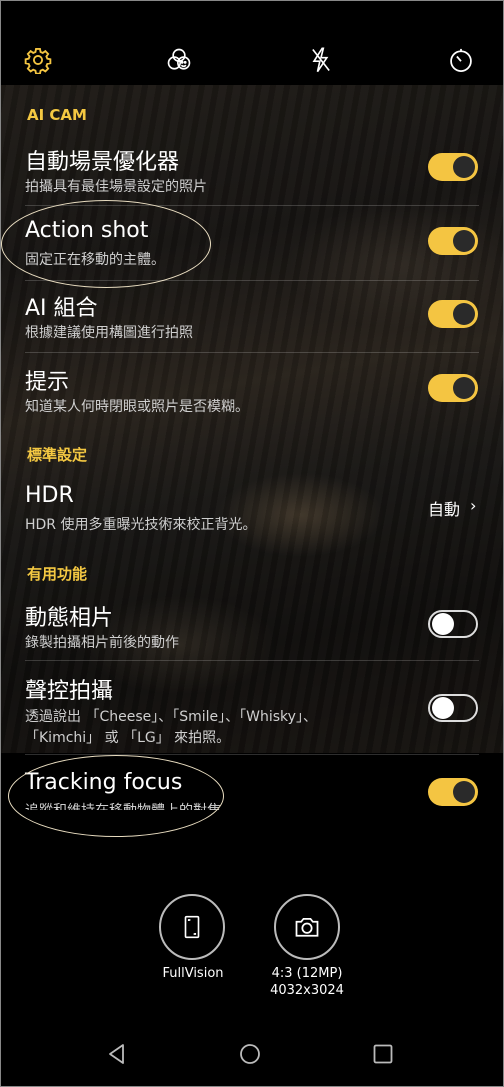 The image size is (504, 1087). Describe the element at coordinates (102, 643) in the screenshot. I see `setting-subtitle-motion-photo: 錄製拍攝相片前後的動作` at that location.